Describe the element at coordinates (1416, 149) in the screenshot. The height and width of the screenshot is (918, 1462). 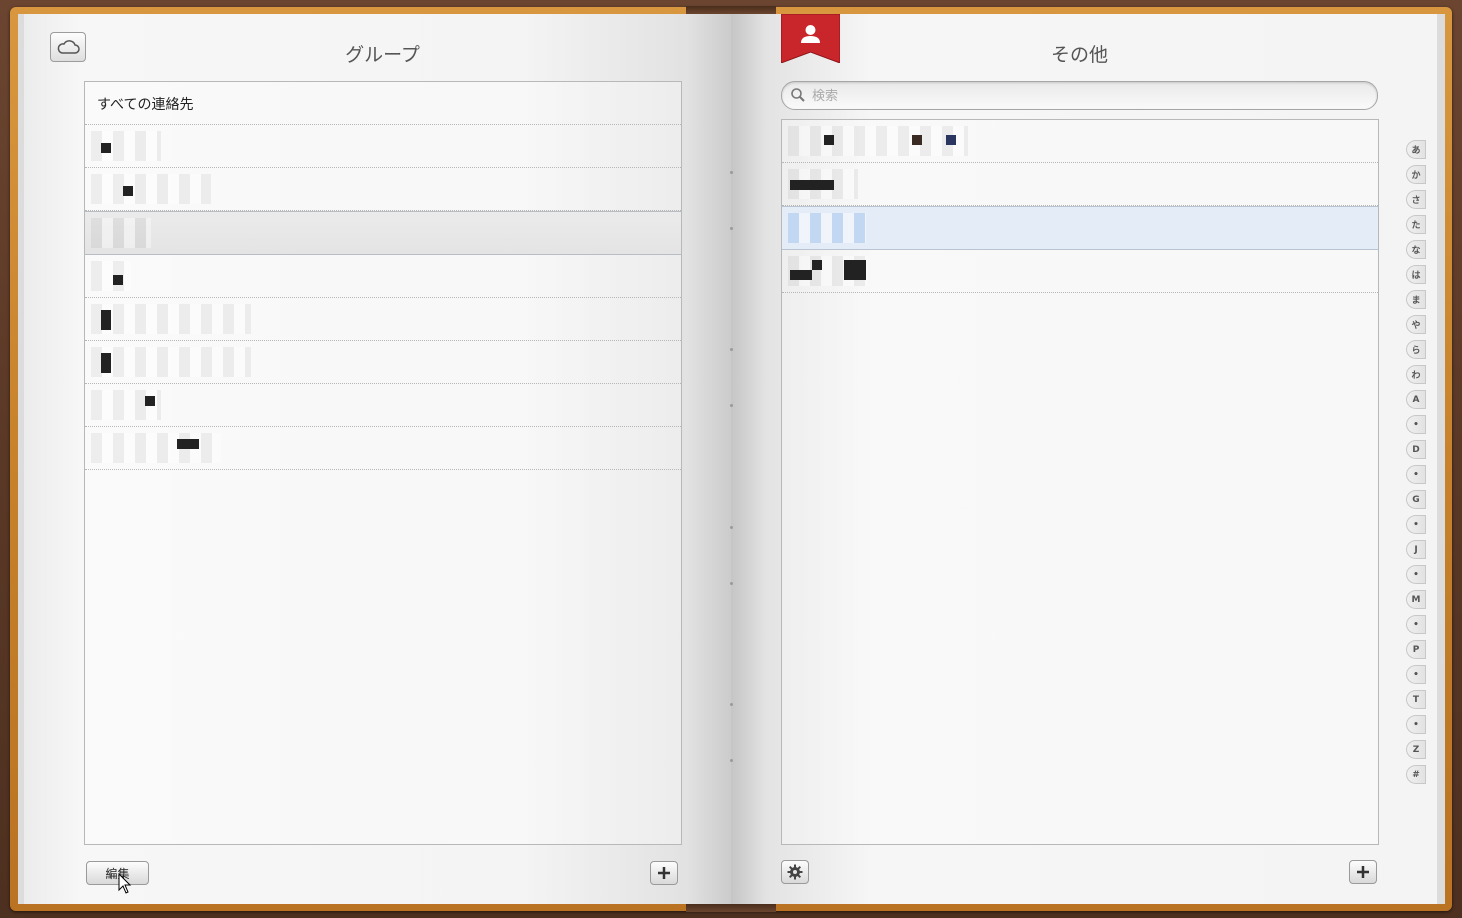
I see `index-tab: あ` at that location.